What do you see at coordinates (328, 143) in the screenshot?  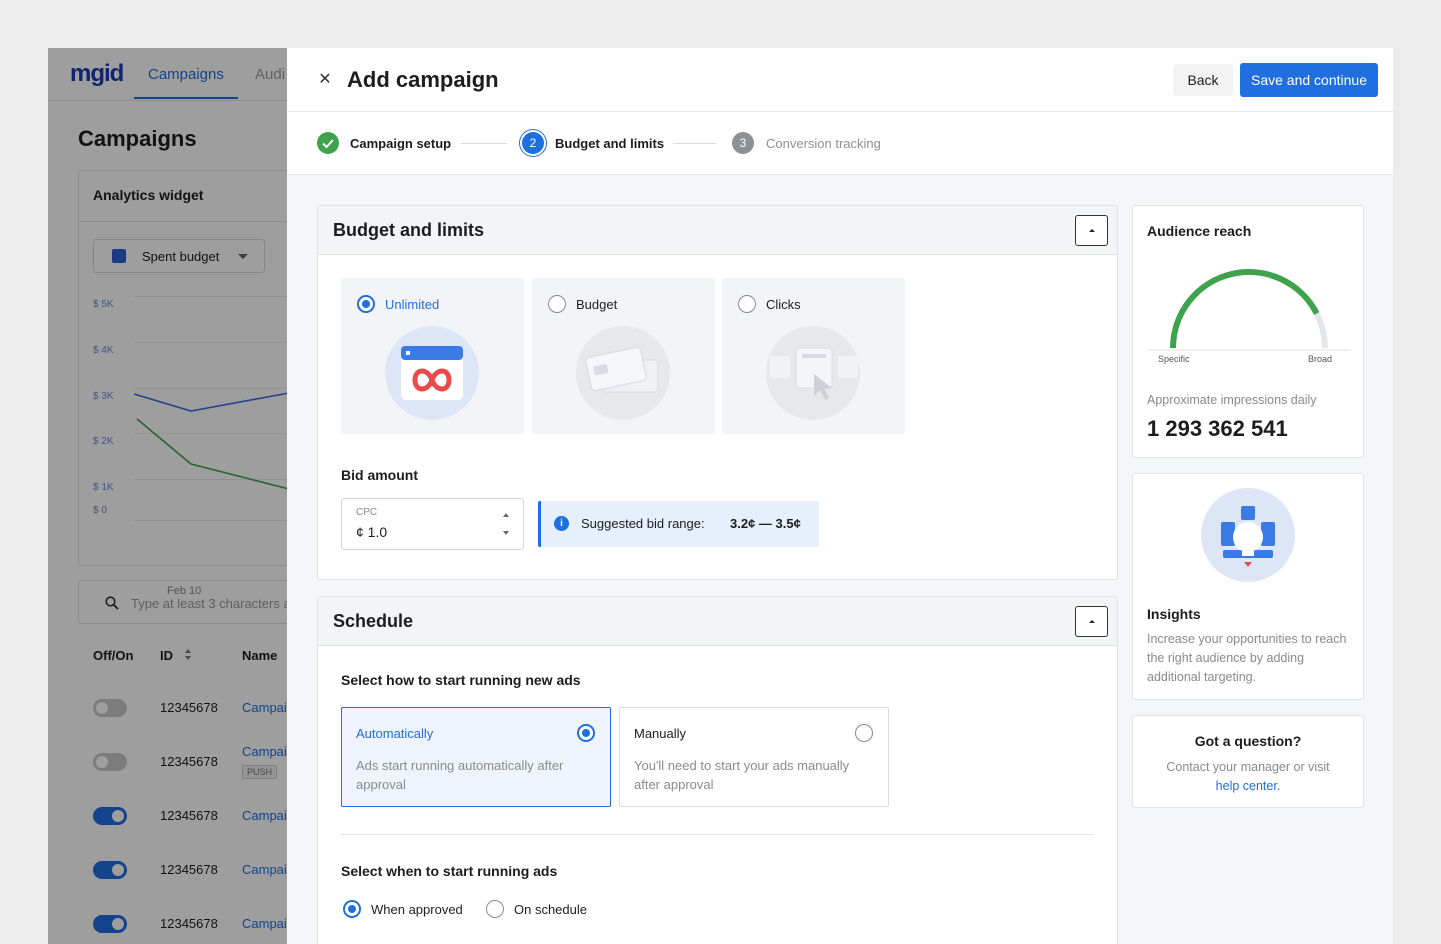 I see `check-icon` at bounding box center [328, 143].